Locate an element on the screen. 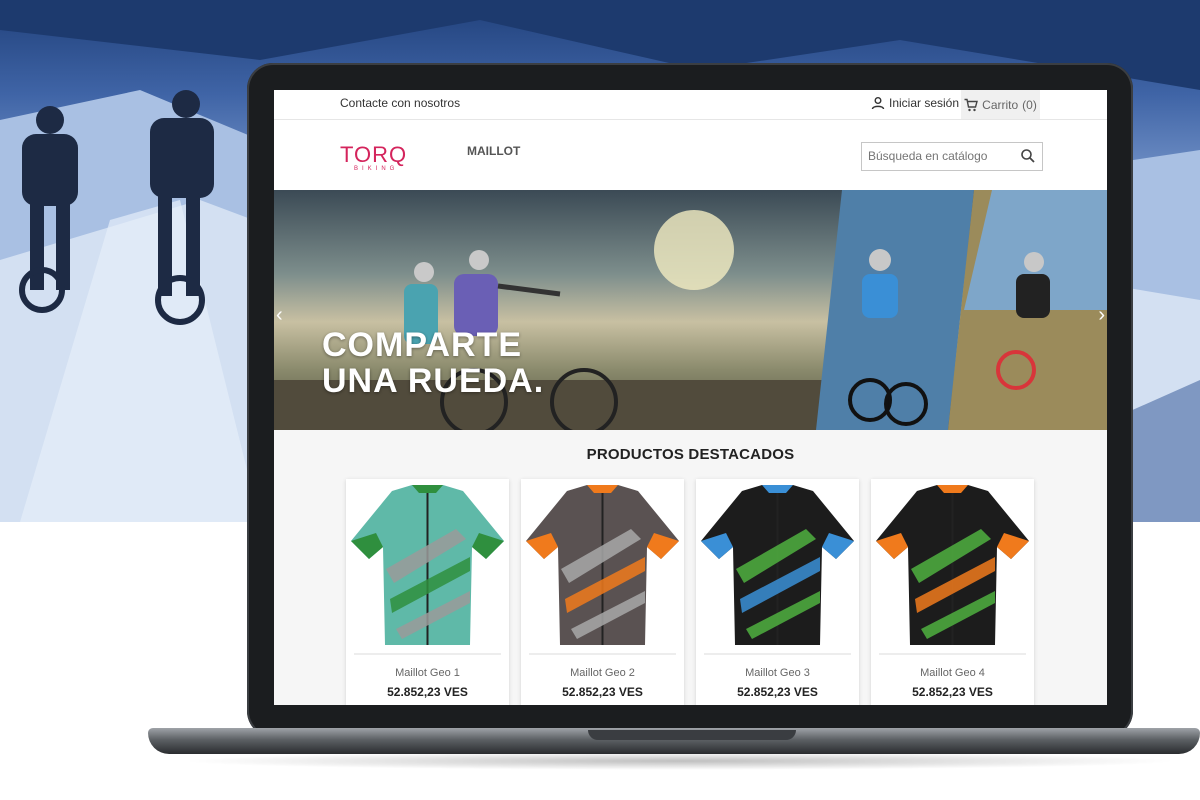 This screenshot has height=800, width=1200. product-name: Maillot Geo 2 is located at coordinates (602, 673).